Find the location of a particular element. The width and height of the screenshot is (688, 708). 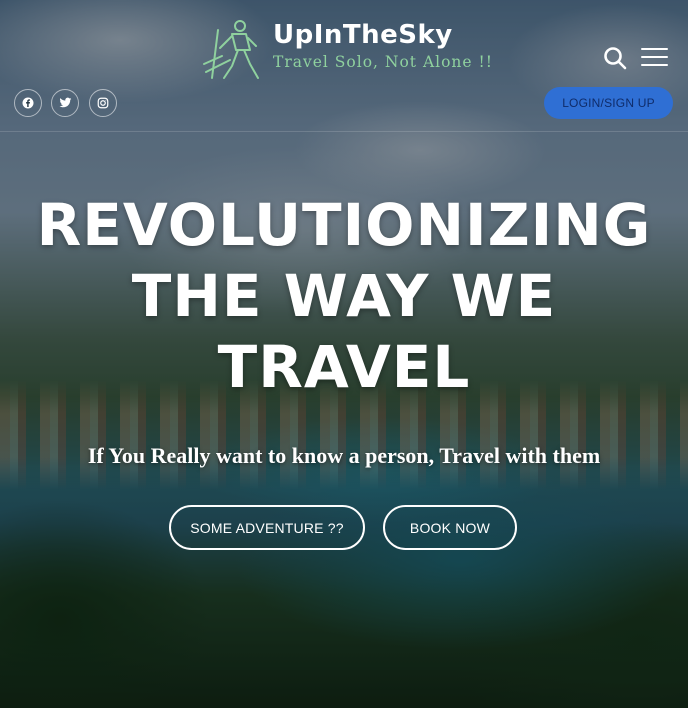

search-icon is located at coordinates (615, 58).